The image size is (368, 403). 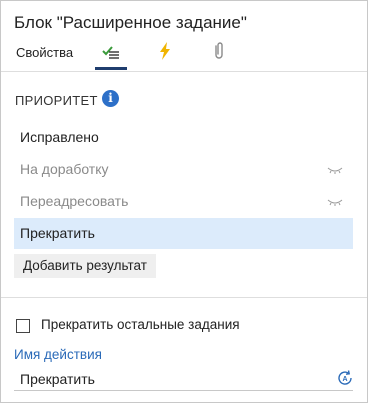 What do you see at coordinates (184, 55) in the screenshot?
I see `tab-bar: Свойства` at bounding box center [184, 55].